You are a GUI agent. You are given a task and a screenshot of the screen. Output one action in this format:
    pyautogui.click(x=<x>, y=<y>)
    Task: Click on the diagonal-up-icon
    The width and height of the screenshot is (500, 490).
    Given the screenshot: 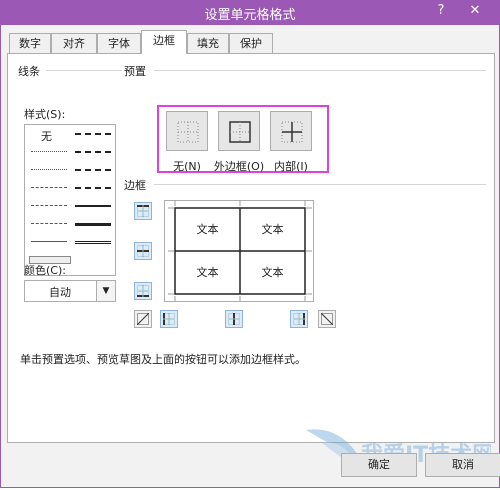 What is the action you would take?
    pyautogui.click(x=143, y=319)
    